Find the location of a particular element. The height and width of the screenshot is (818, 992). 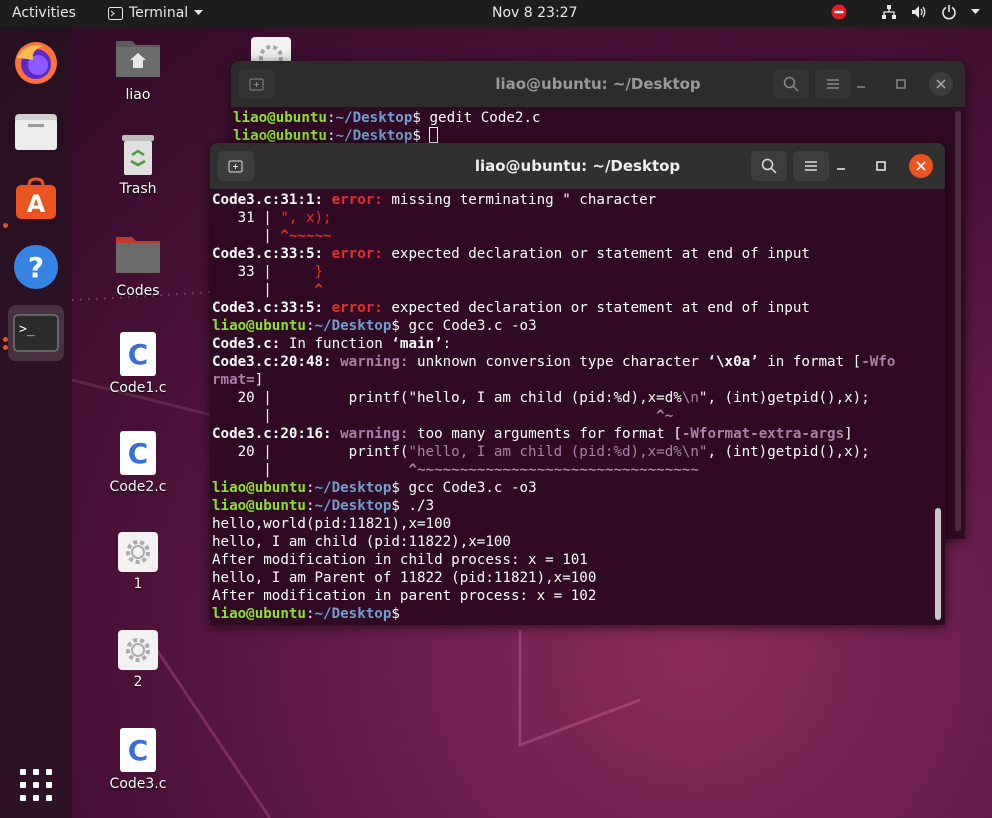

desktop-icon-liao: liao is located at coordinates (138, 70).